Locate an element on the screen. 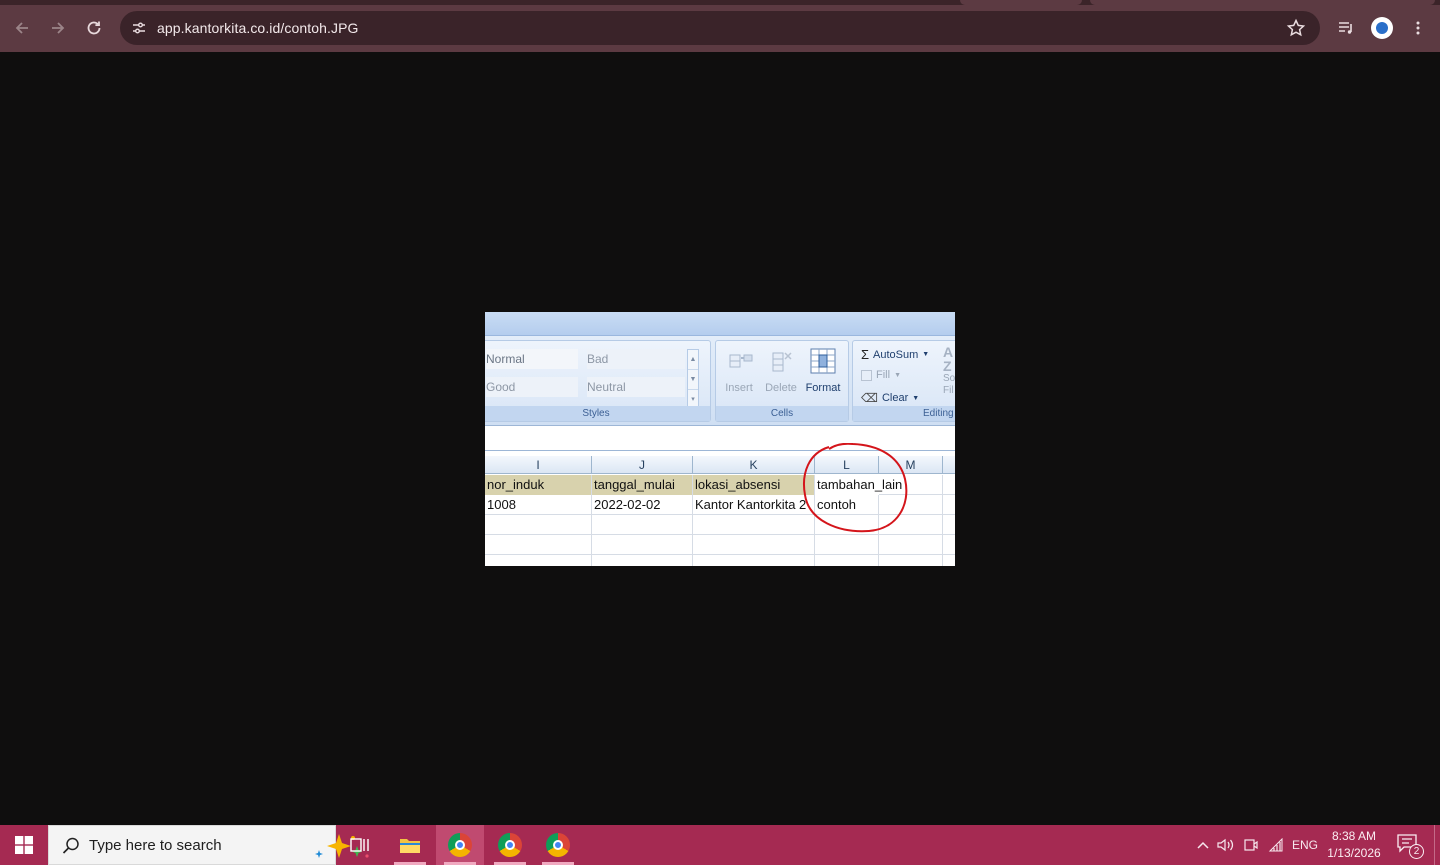 The height and width of the screenshot is (865, 1440). scroll-up-icon: ▲ is located at coordinates (693, 360).